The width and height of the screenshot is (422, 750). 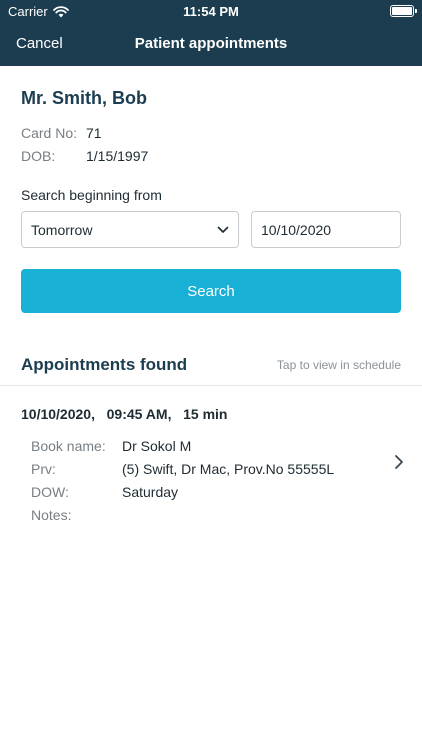 I want to click on card-label: Card No:, so click(x=49, y=132).